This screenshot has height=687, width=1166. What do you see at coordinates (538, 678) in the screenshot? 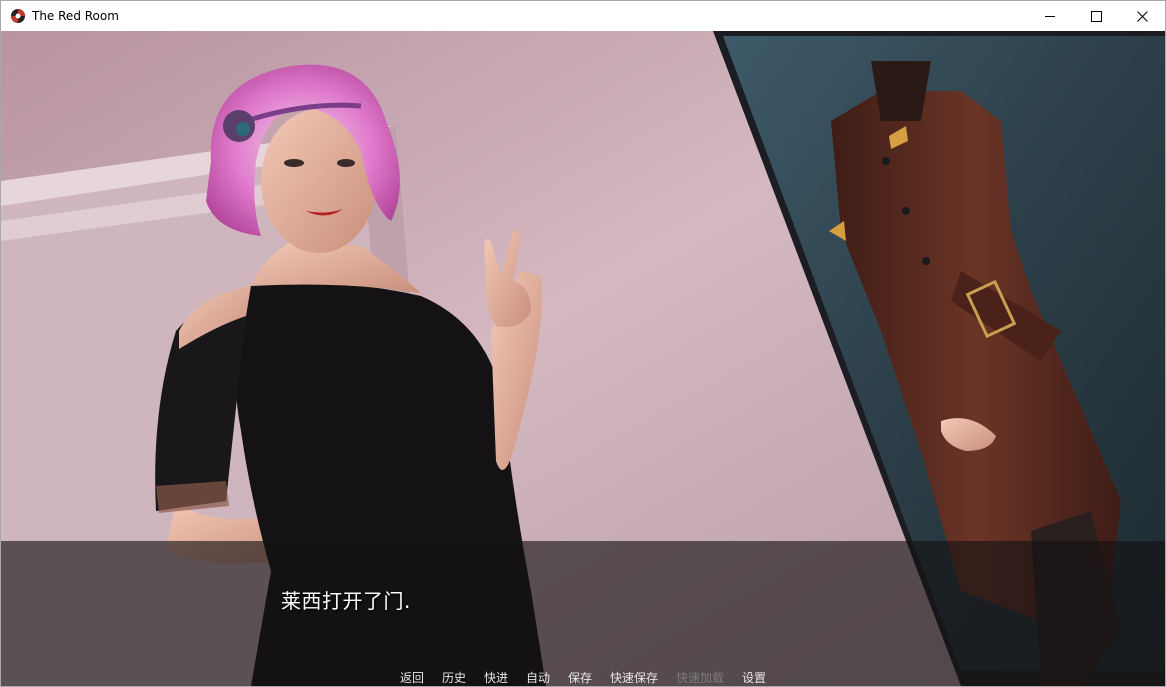
I see `quick-menu-auto: 自动` at bounding box center [538, 678].